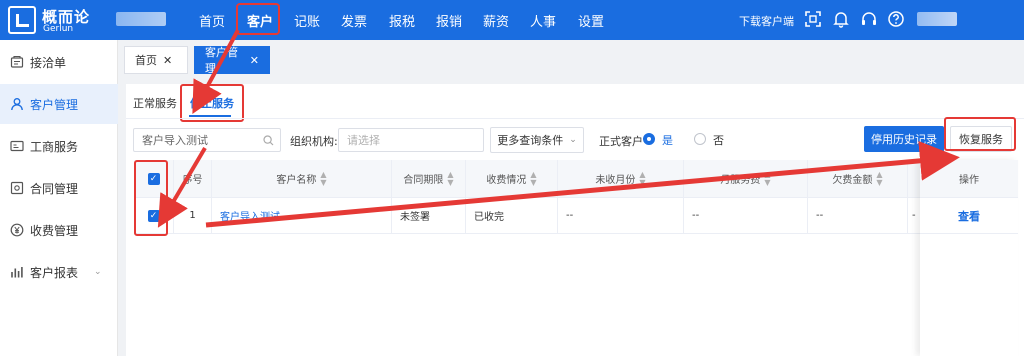  I want to click on search-input: 客户导入测试, so click(207, 140).